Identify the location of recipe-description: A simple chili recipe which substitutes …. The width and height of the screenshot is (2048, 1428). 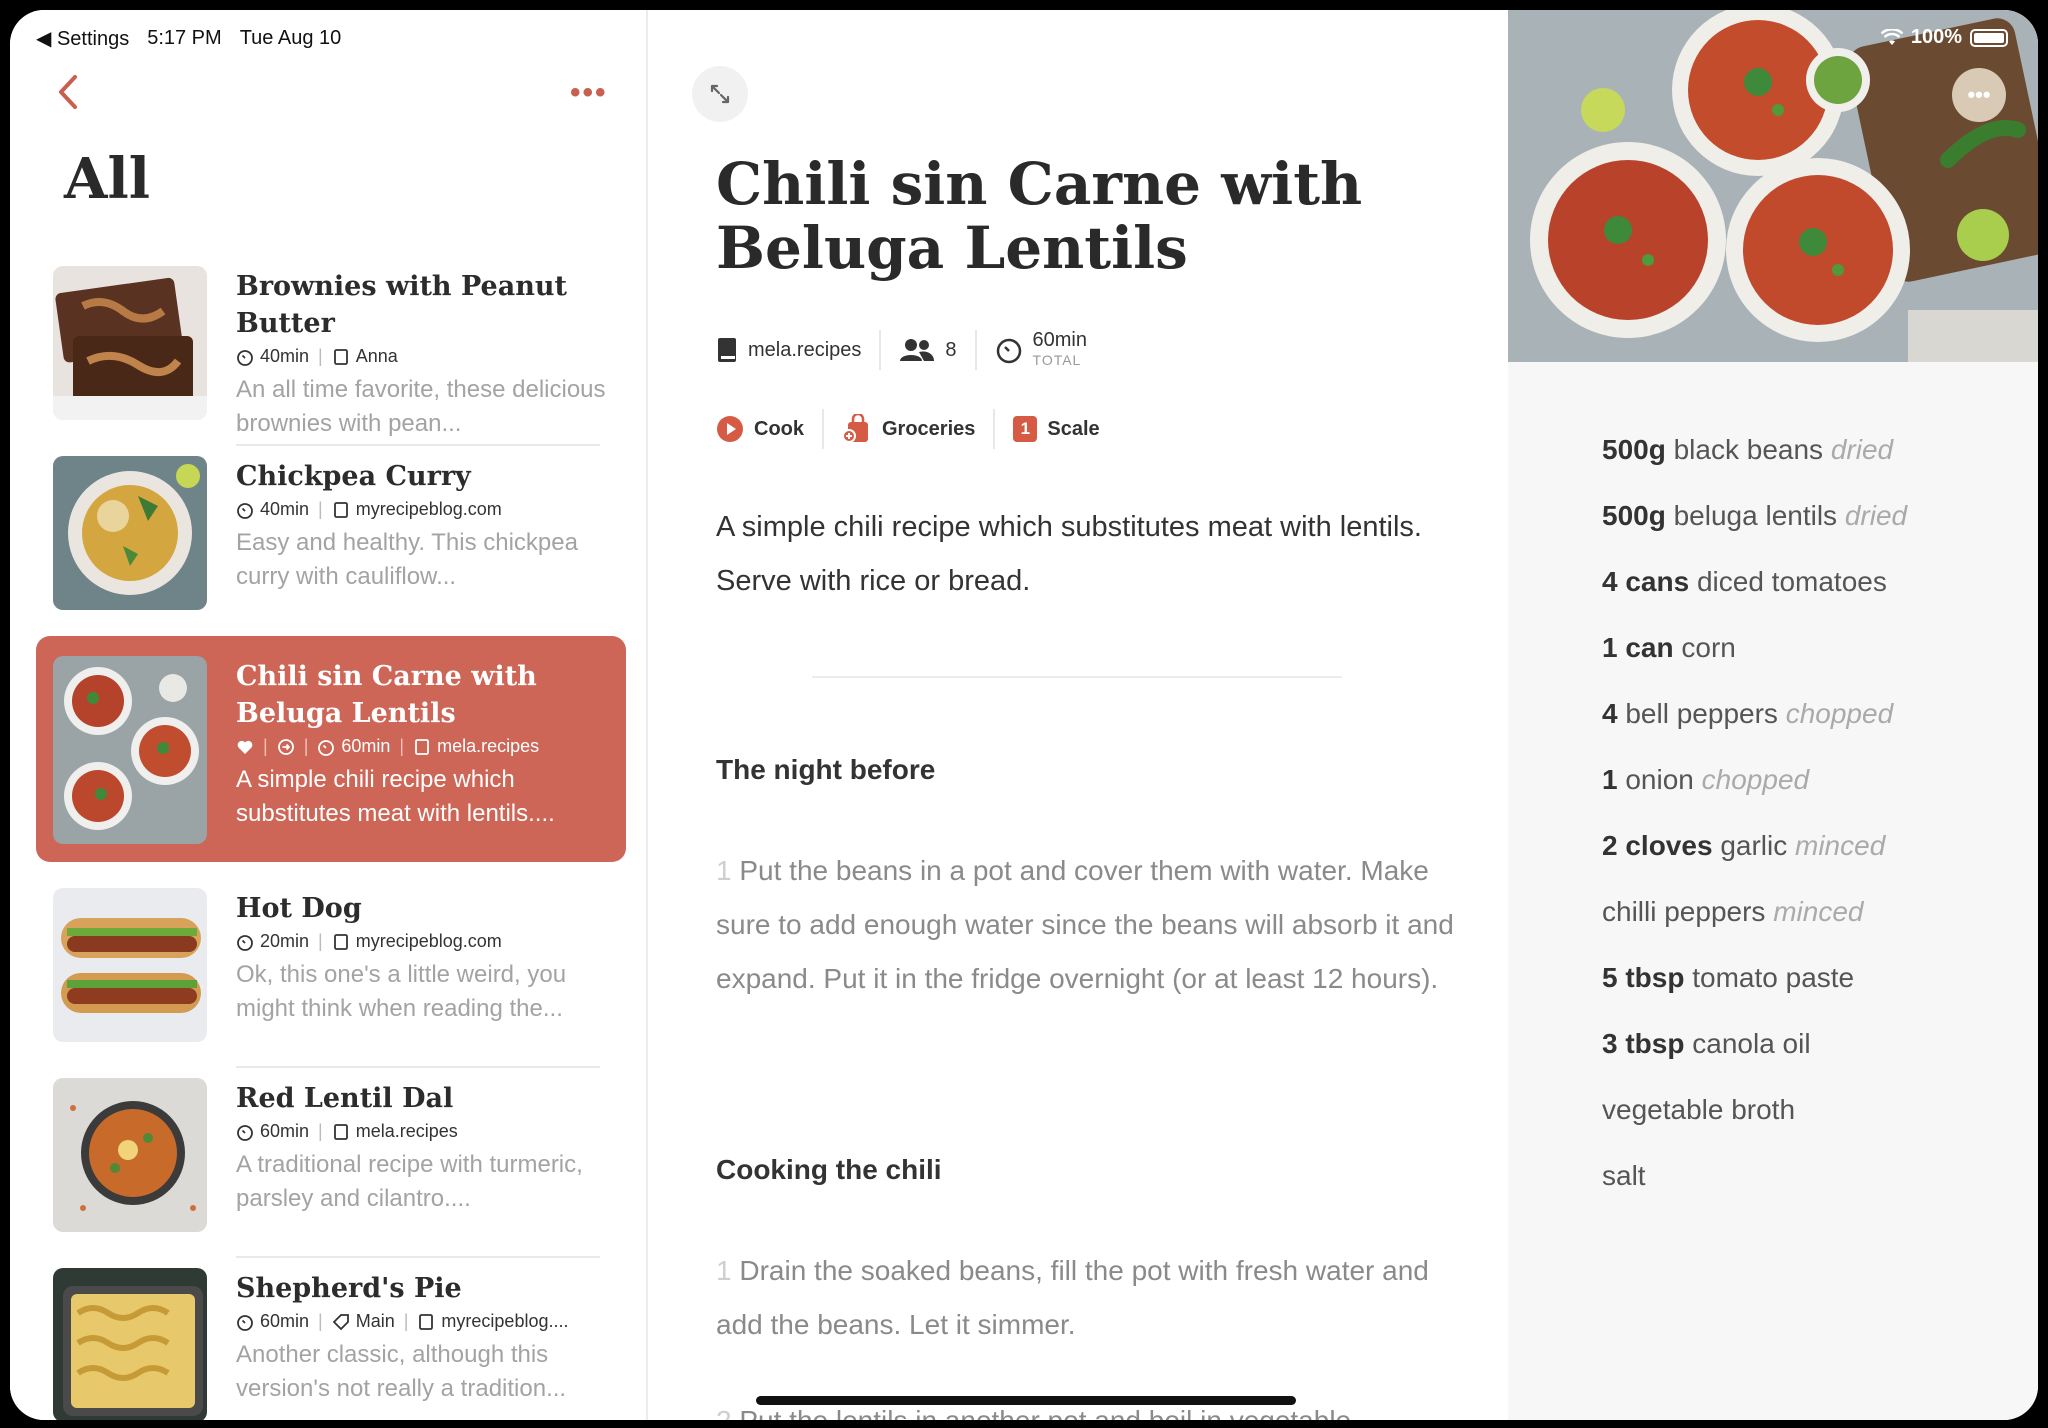
(395, 796).